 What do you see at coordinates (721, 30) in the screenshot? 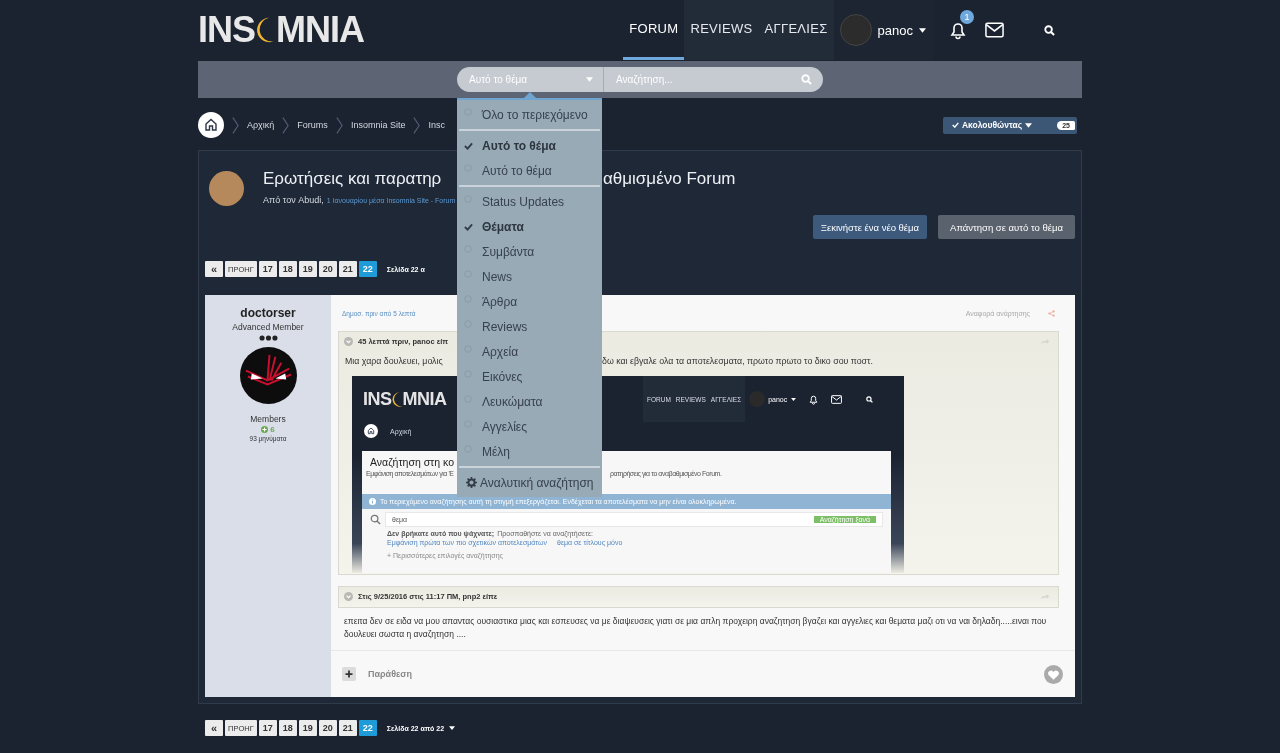
I see `nav-tab: REVIEWS` at bounding box center [721, 30].